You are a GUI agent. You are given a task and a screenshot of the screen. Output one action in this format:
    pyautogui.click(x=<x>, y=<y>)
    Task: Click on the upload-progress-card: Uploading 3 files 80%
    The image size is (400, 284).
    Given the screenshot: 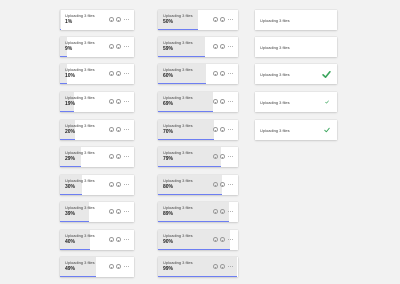 What is the action you would take?
    pyautogui.click(x=198, y=185)
    